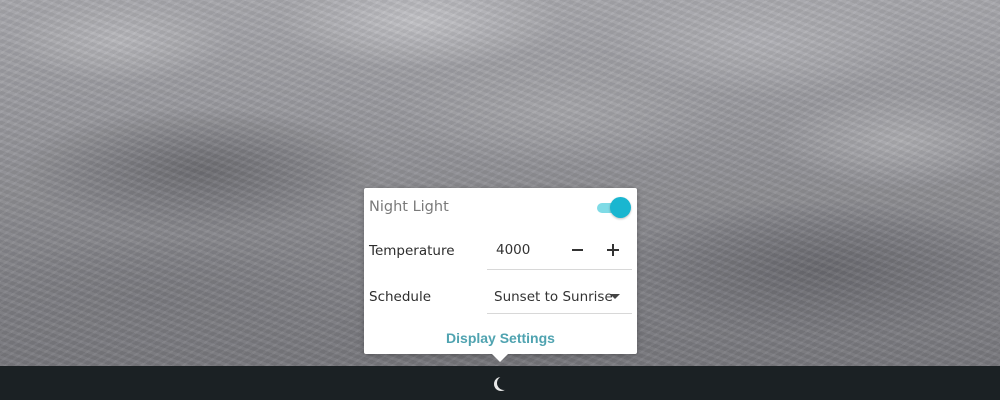  What do you see at coordinates (400, 297) in the screenshot?
I see `schedule-label: Schedule` at bounding box center [400, 297].